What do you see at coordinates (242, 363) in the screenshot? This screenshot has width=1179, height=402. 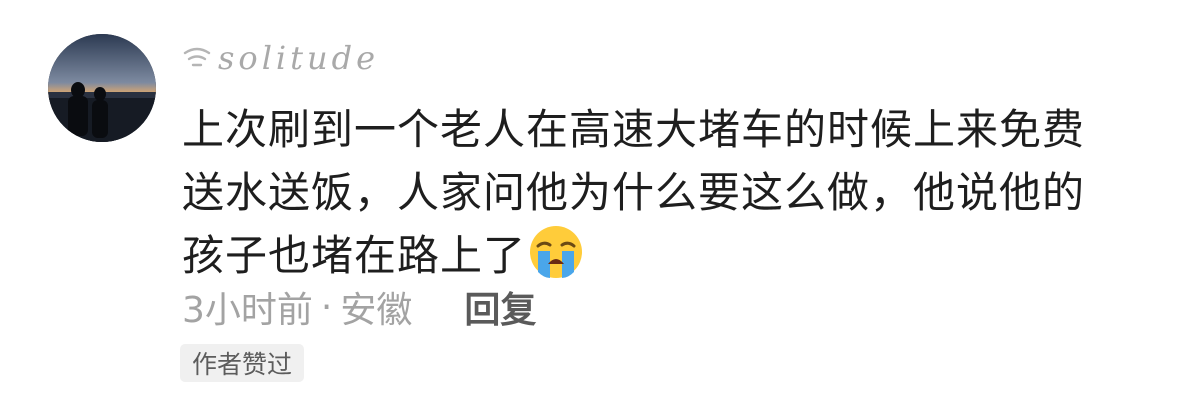 I see `author-liked-badge: 作者赞过` at bounding box center [242, 363].